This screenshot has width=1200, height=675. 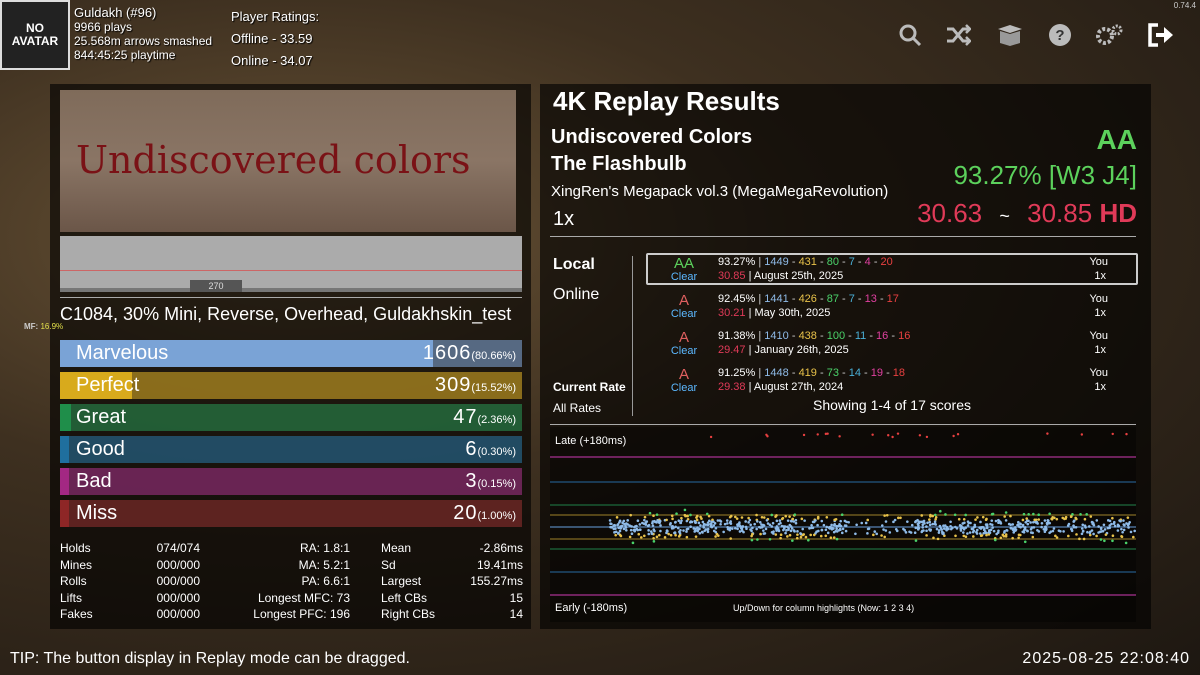 What do you see at coordinates (408, 614) in the screenshot?
I see `stat-label: Right CBs` at bounding box center [408, 614].